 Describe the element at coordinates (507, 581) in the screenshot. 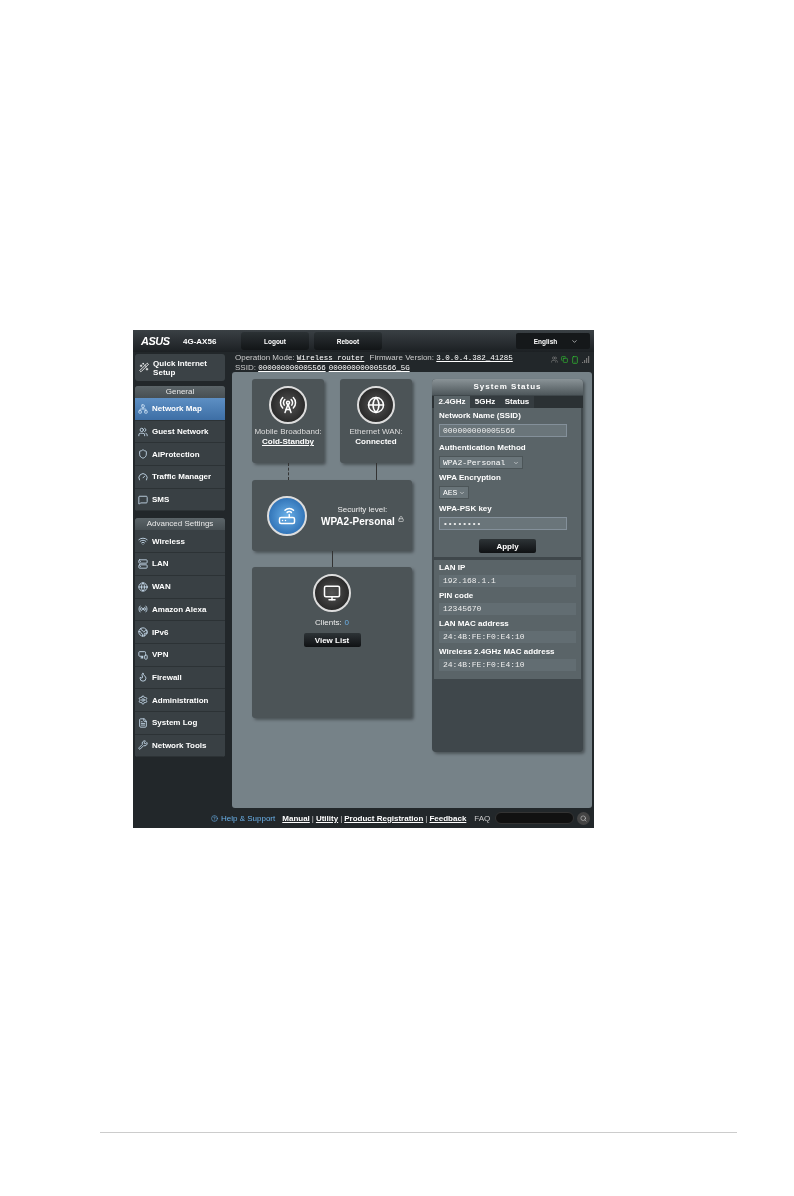

I see `field-value: 192.168.1.1` at that location.